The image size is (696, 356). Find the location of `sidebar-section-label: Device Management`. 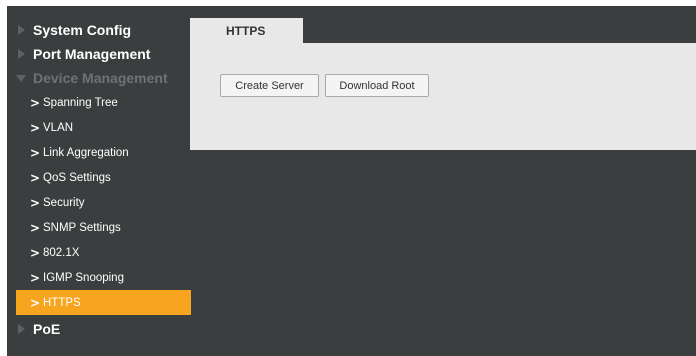

sidebar-section-label: Device Management is located at coordinates (100, 78).